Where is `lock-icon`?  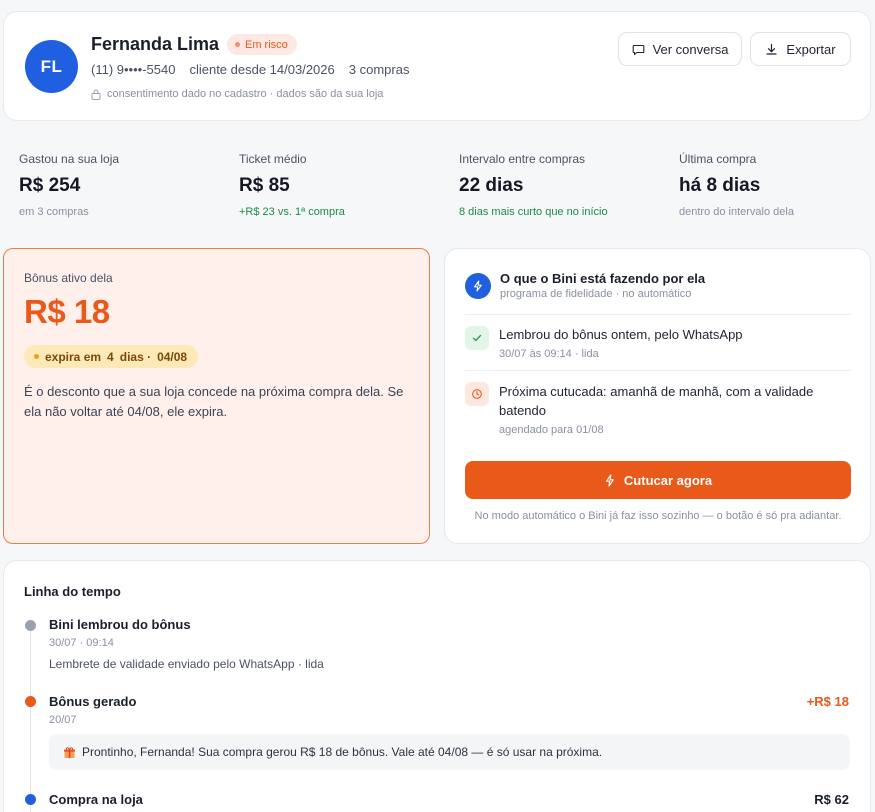 lock-icon is located at coordinates (96, 94).